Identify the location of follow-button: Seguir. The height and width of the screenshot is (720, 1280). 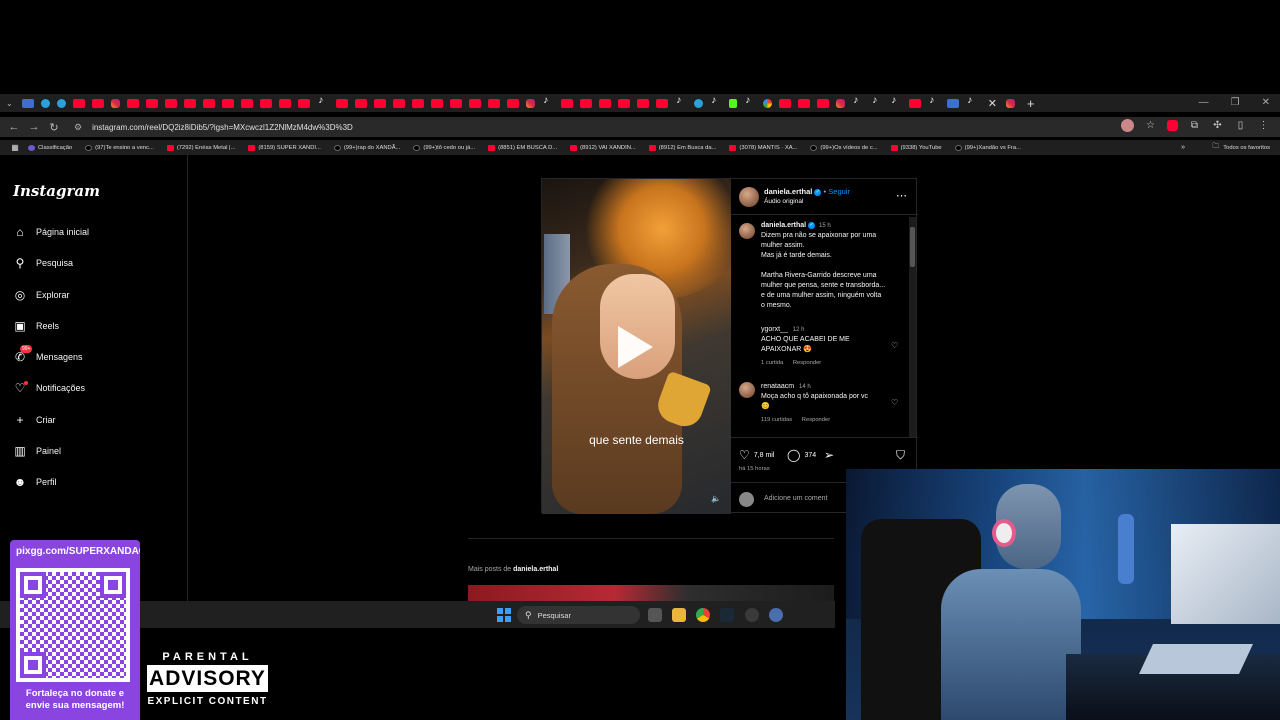
(839, 191).